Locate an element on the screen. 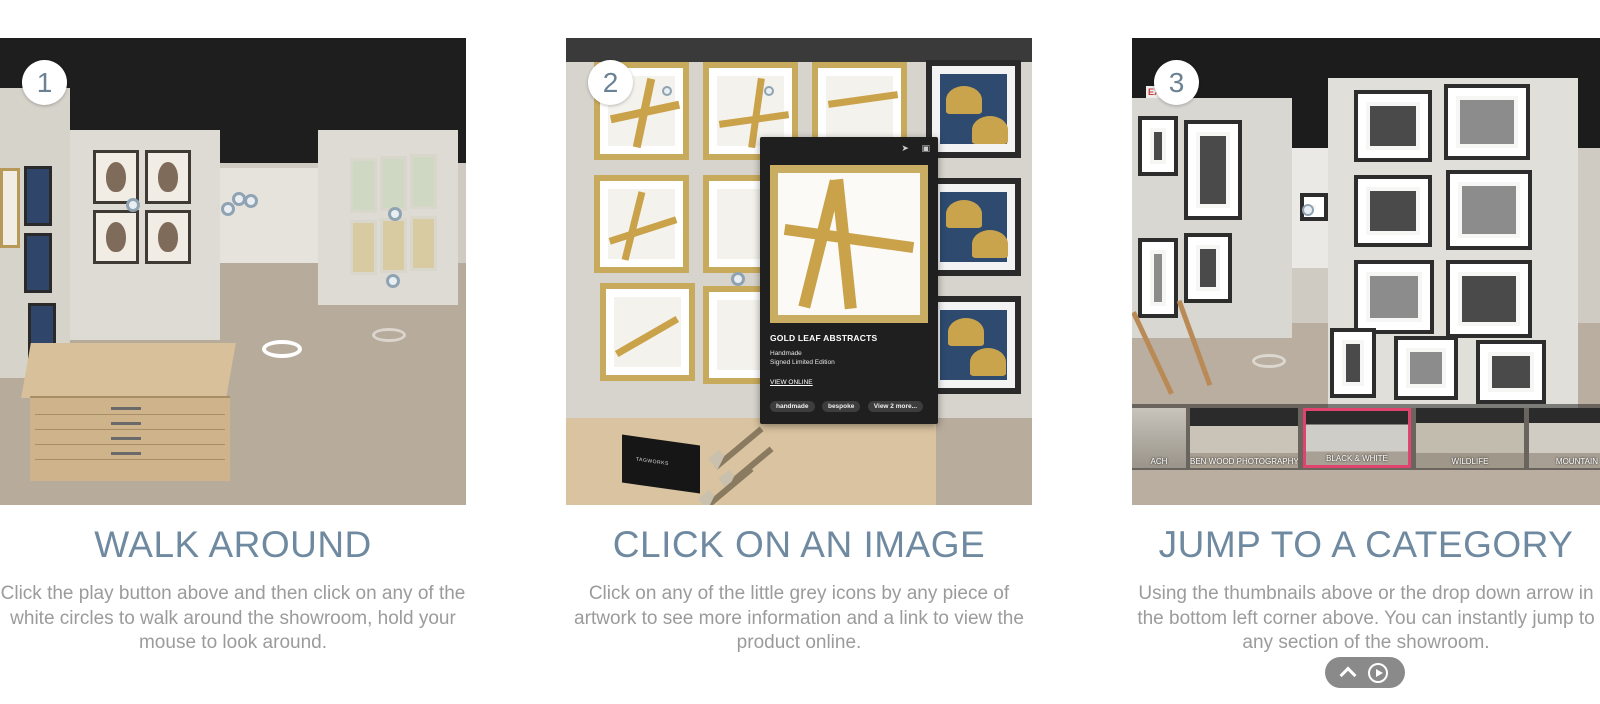  step-number-badge: 3 is located at coordinates (1176, 82).